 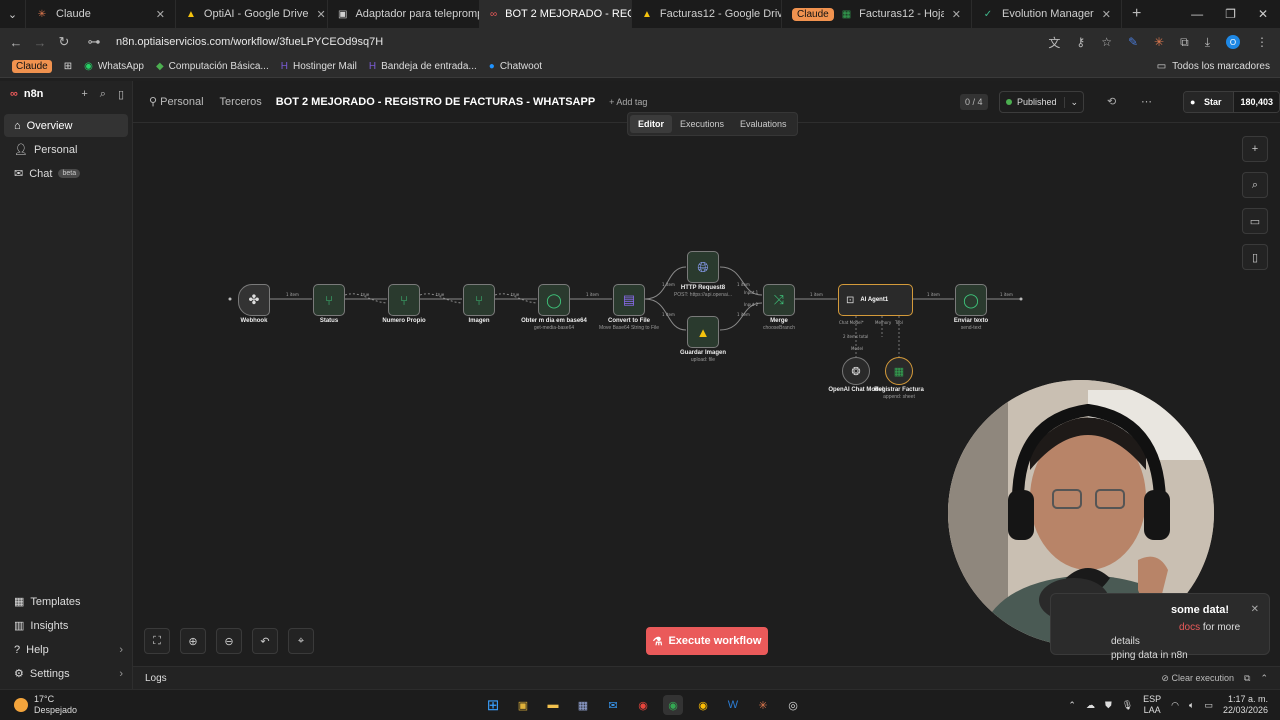 What do you see at coordinates (493, 705) in the screenshot?
I see `windows-start-icon: ⊞` at bounding box center [493, 705].